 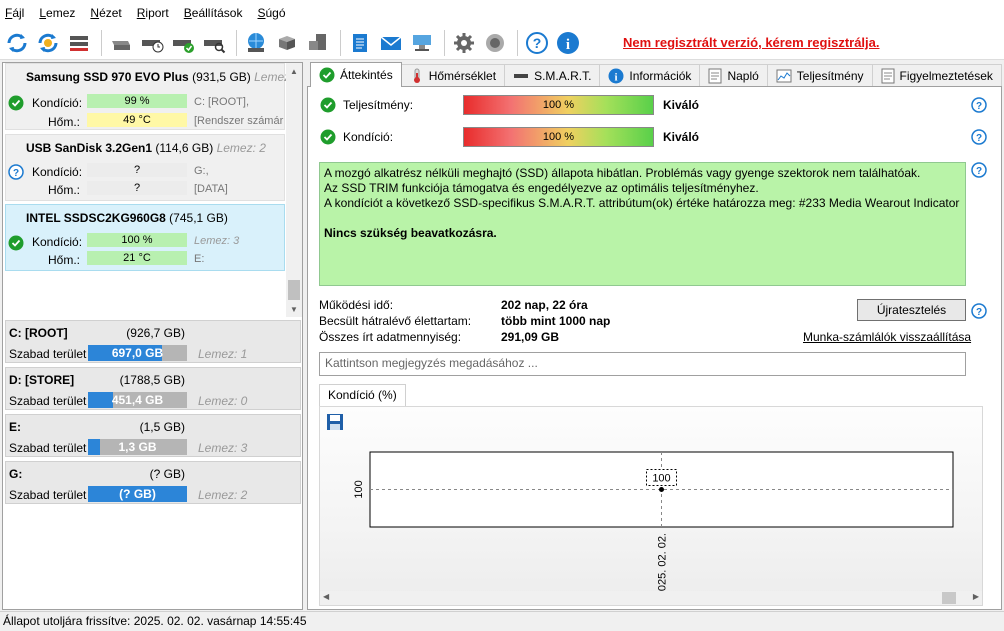 What do you see at coordinates (887, 337) in the screenshot?
I see `reset-counters-link: Munka-számlálók visszaállítása` at bounding box center [887, 337].